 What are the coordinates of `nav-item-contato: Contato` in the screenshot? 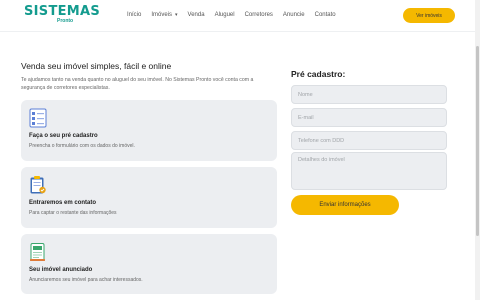 It's located at (325, 15).